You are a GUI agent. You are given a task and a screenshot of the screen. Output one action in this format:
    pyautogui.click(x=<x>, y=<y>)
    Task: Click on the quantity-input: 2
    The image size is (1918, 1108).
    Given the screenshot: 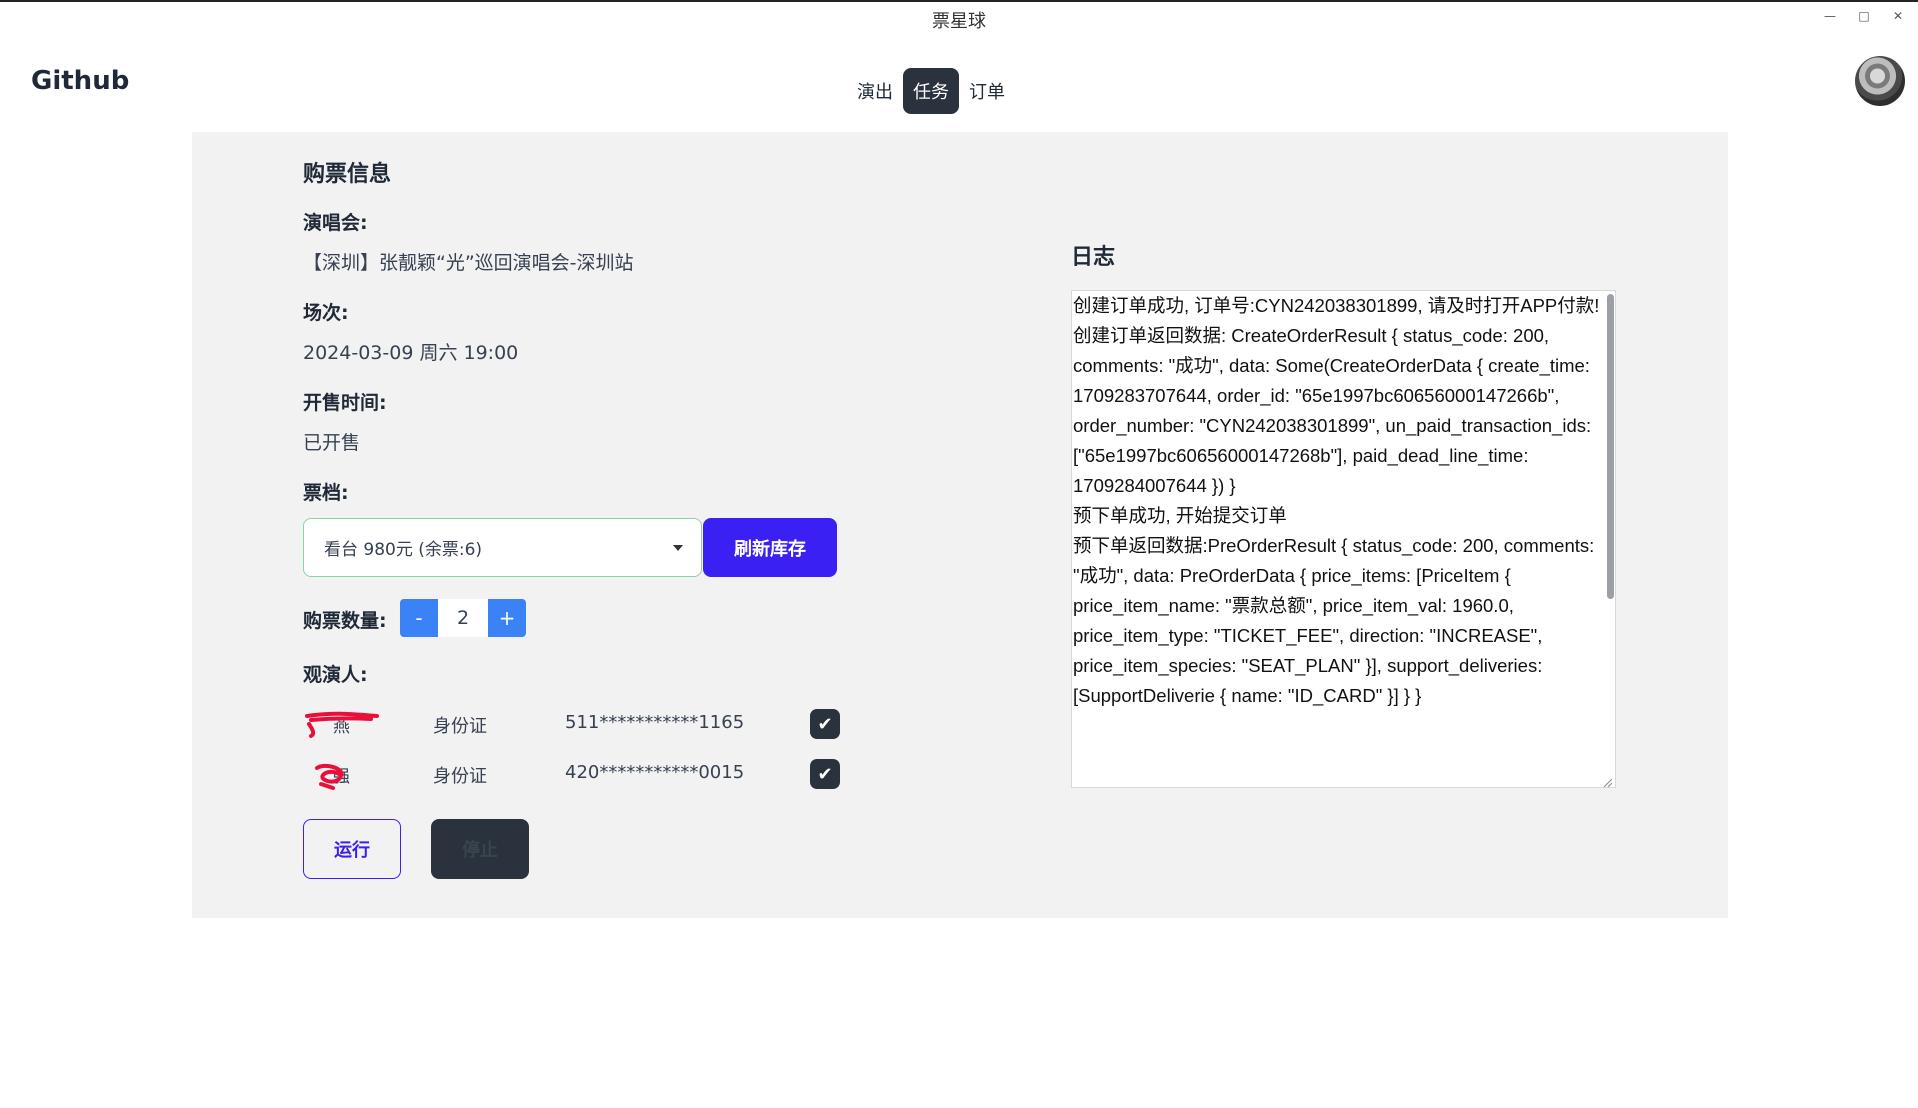 What is the action you would take?
    pyautogui.click(x=463, y=618)
    